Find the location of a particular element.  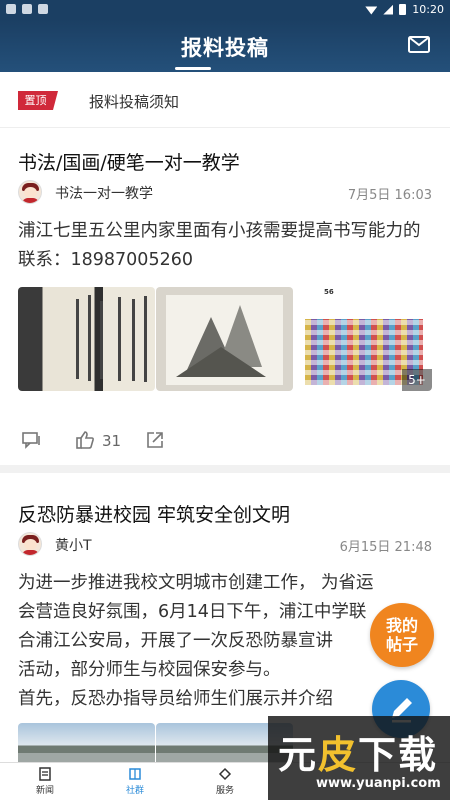

mail-icon is located at coordinates (419, 44).